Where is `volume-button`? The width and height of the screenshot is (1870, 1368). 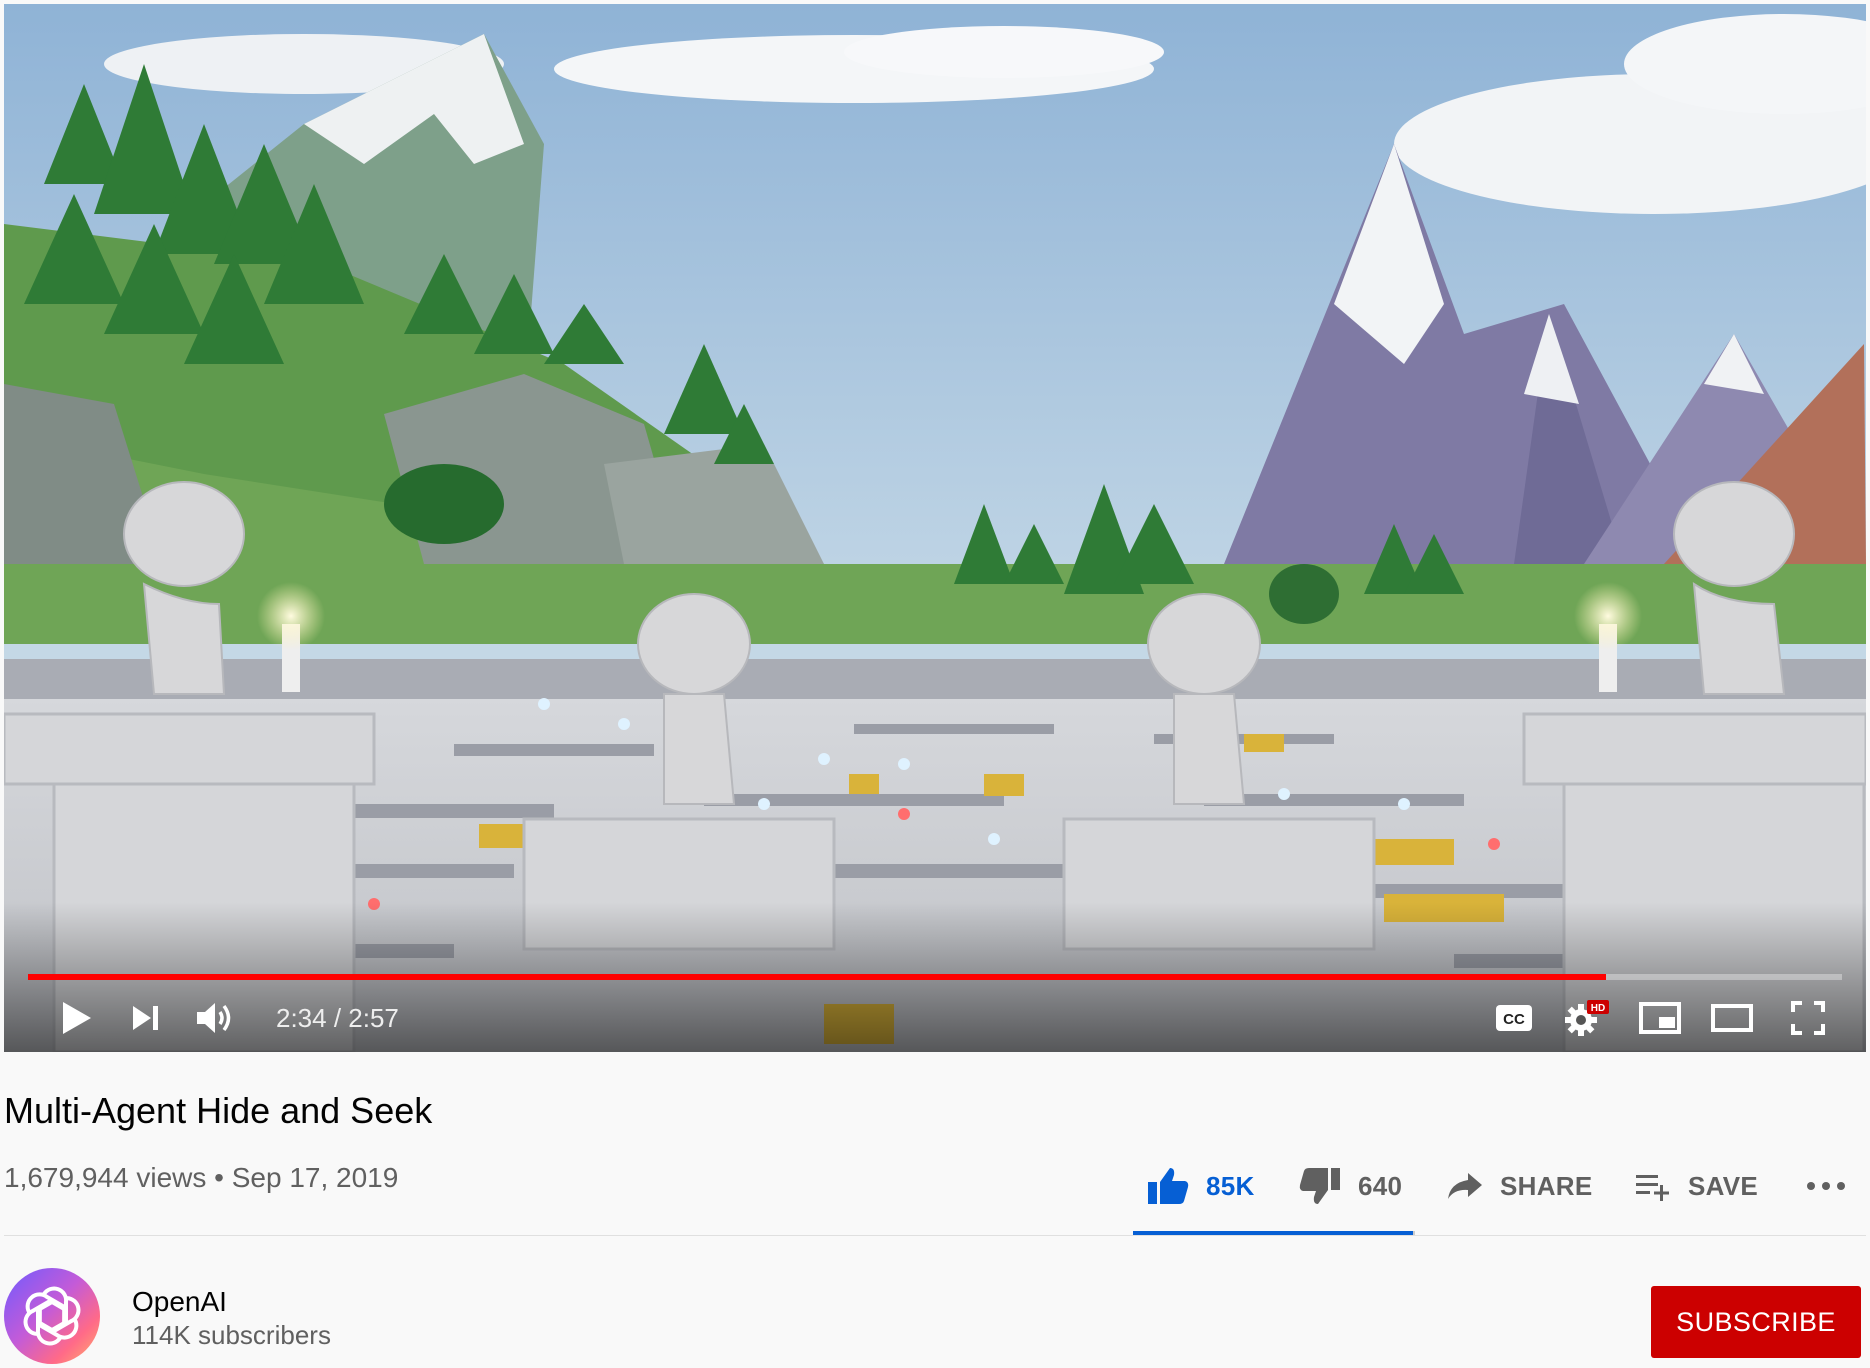
volume-button is located at coordinates (216, 1018).